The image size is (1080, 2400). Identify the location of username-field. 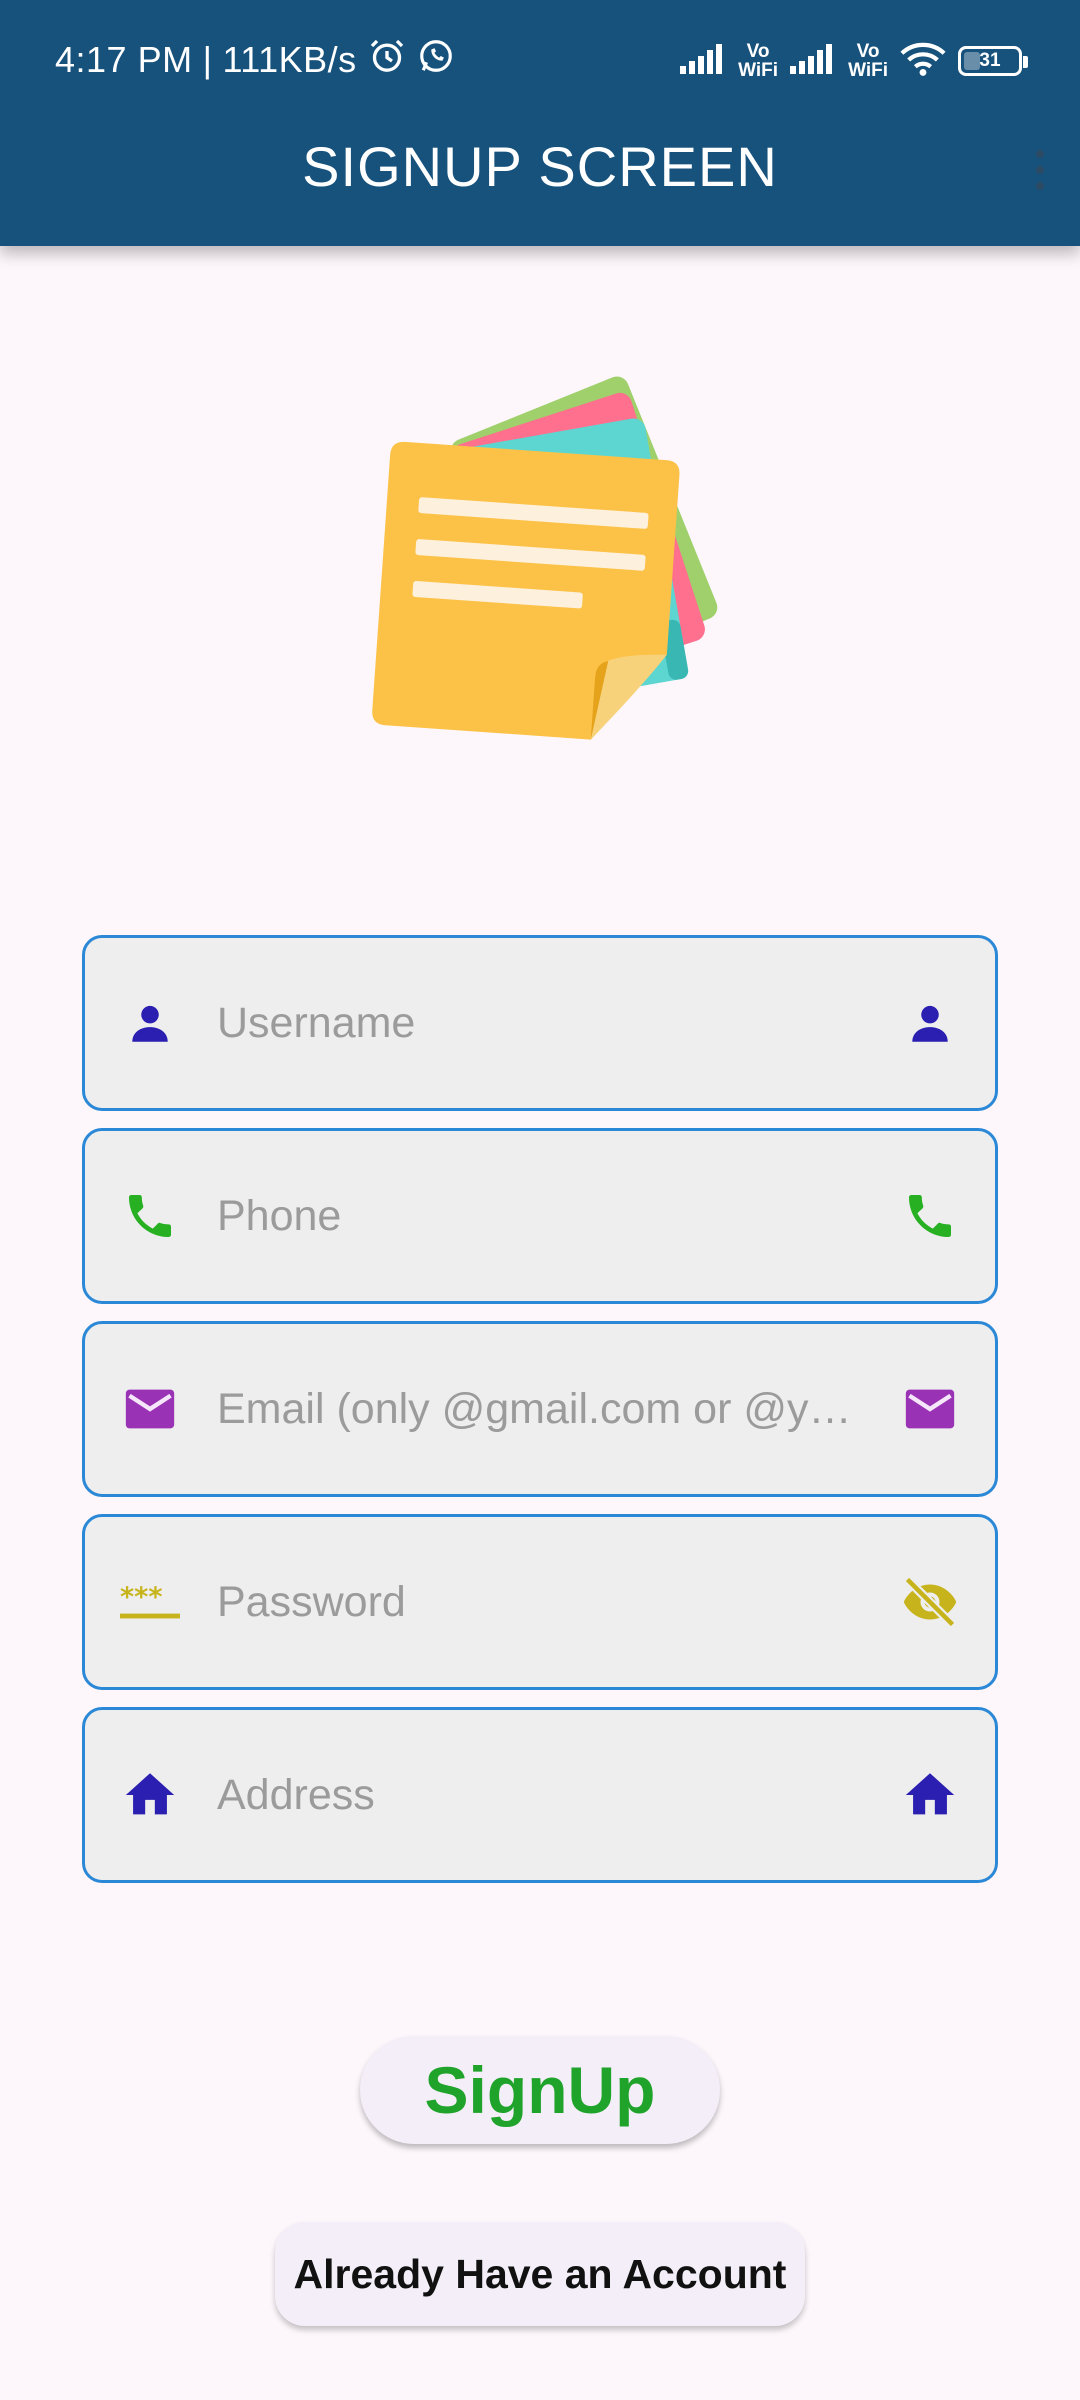
(540, 1023).